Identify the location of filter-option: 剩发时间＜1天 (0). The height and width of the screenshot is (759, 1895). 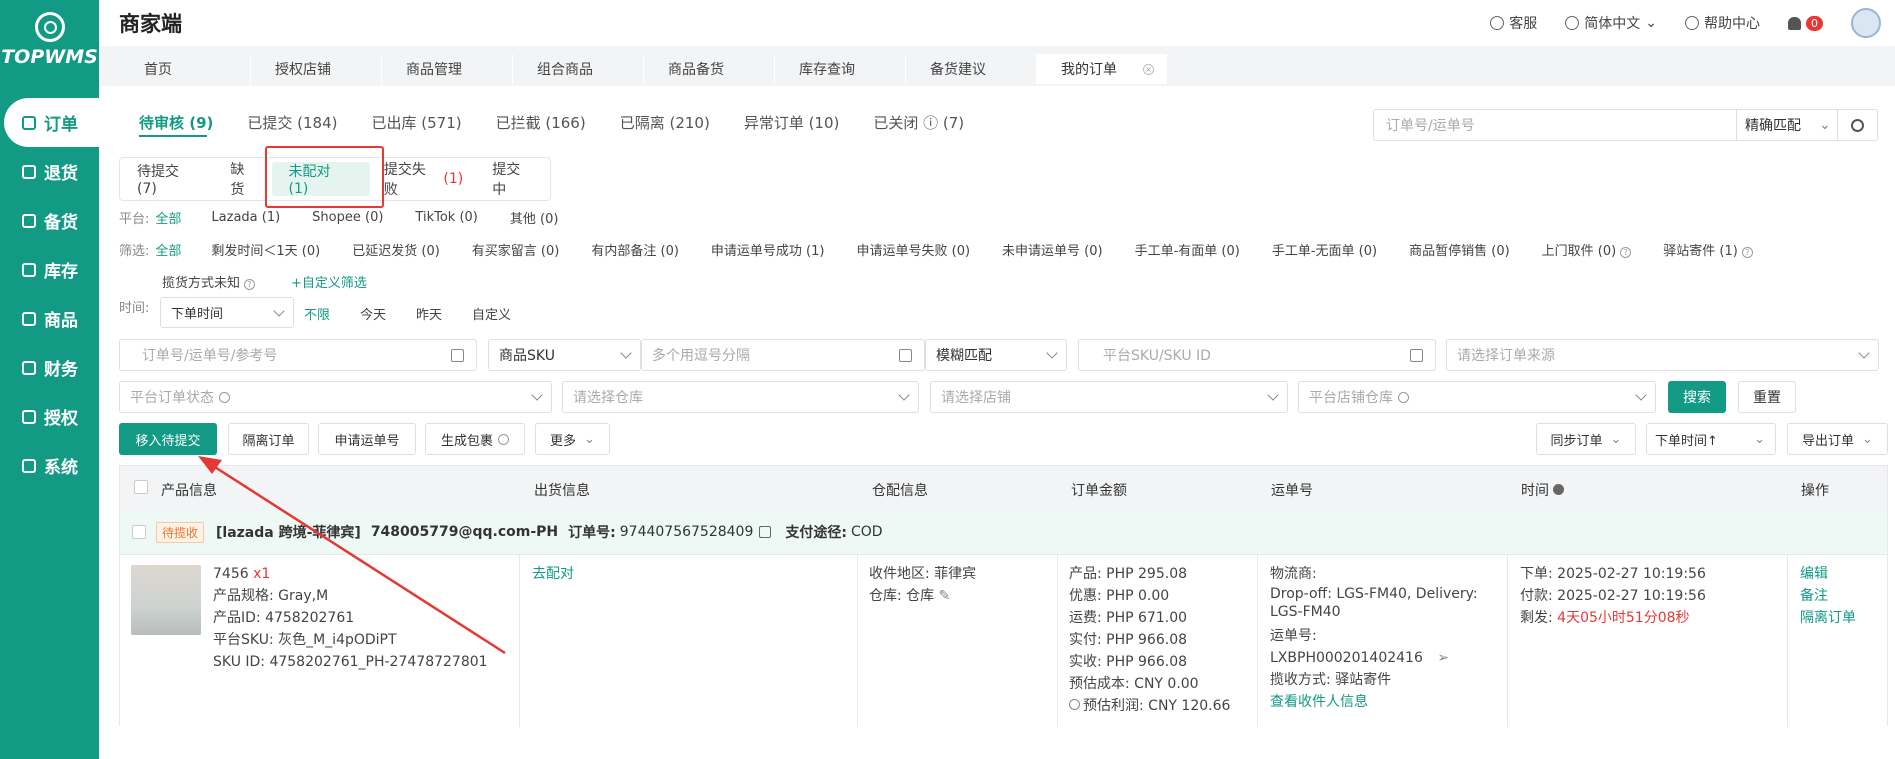
(265, 249).